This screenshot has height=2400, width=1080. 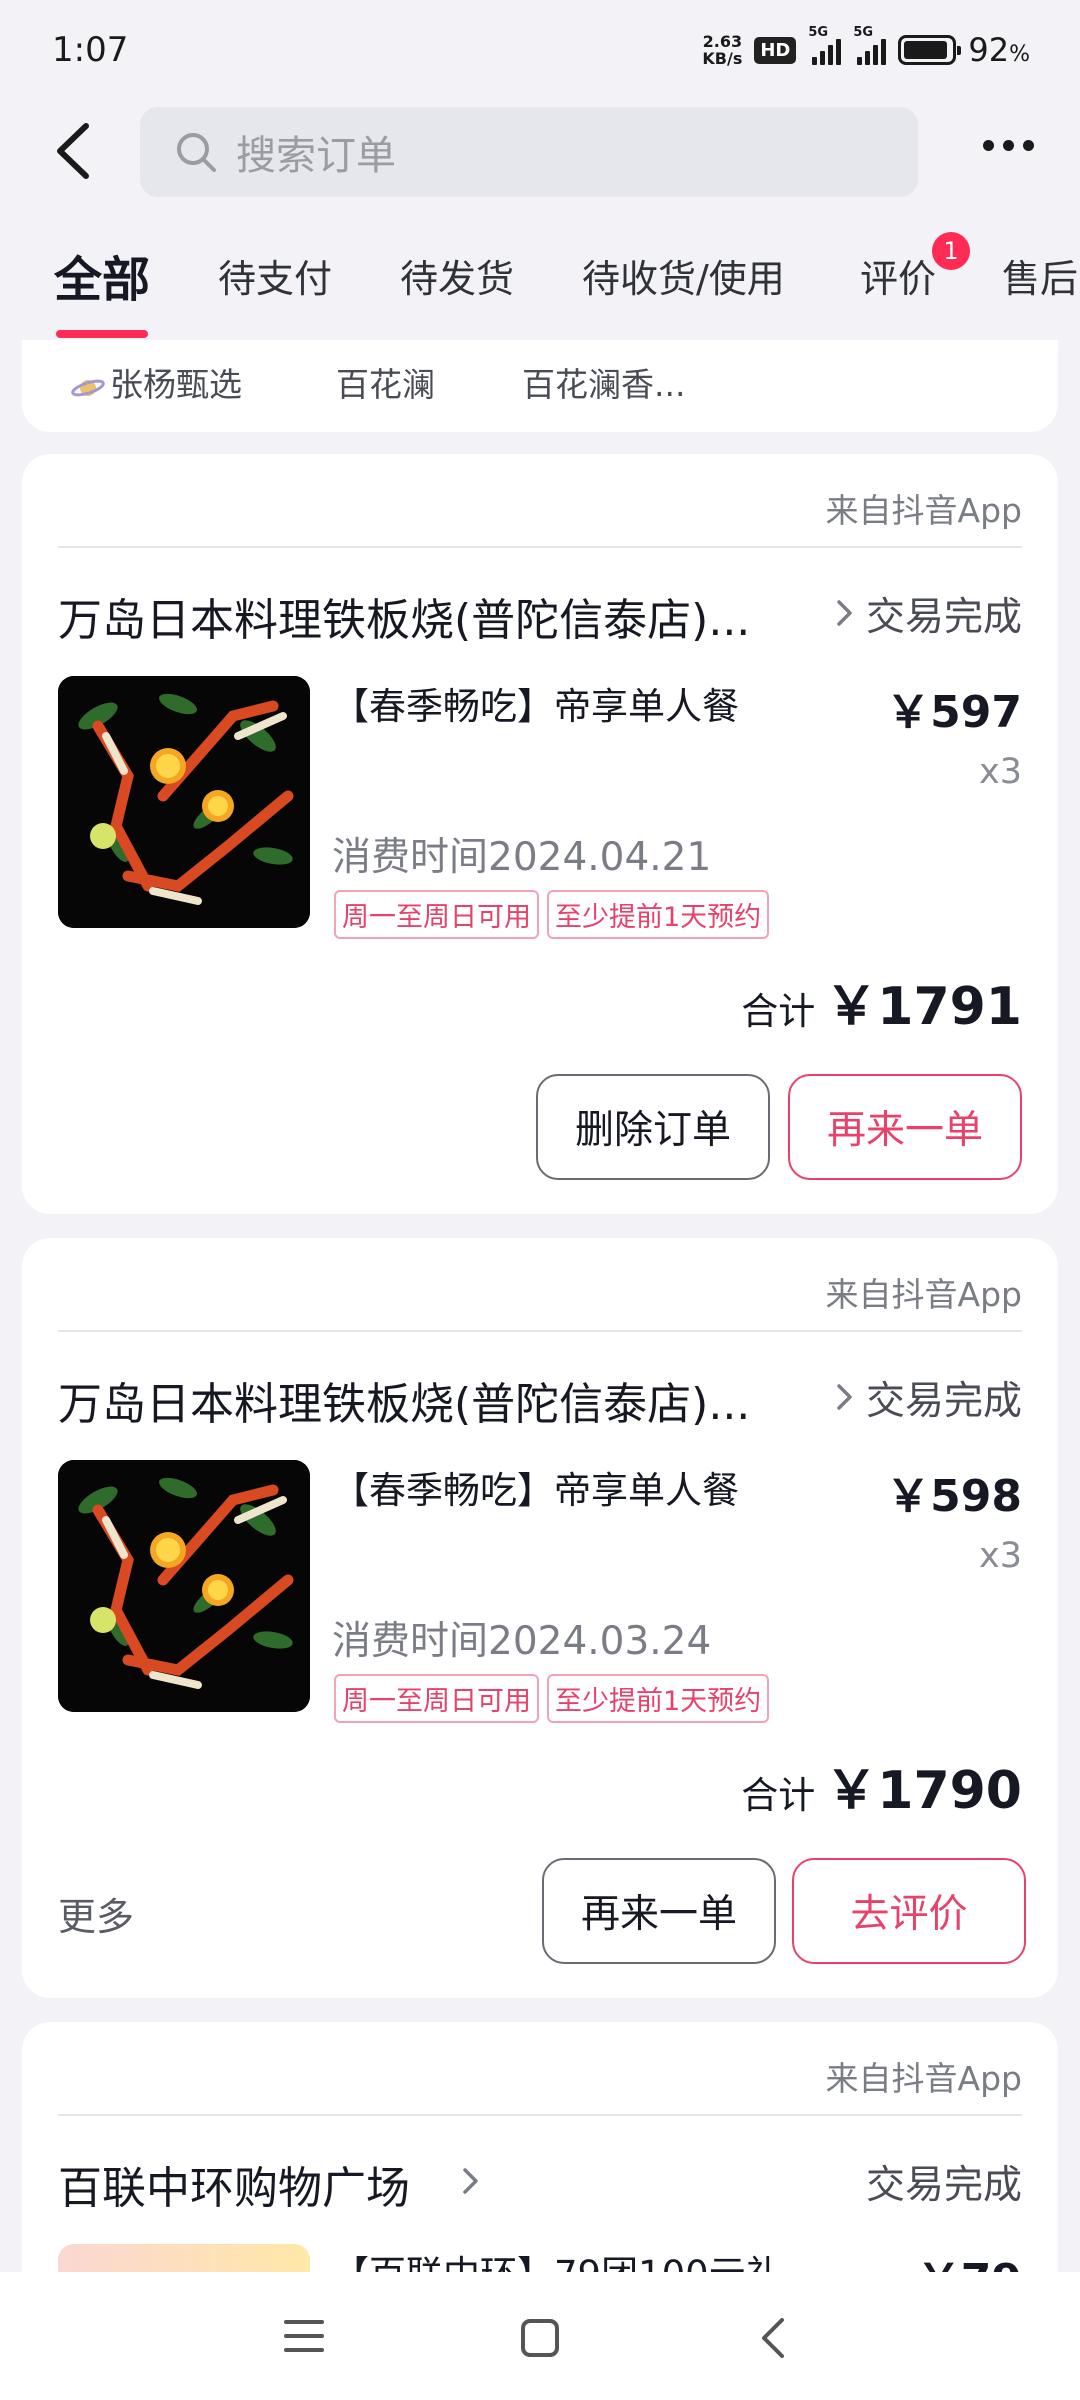 What do you see at coordinates (196, 152) in the screenshot?
I see `search-icon` at bounding box center [196, 152].